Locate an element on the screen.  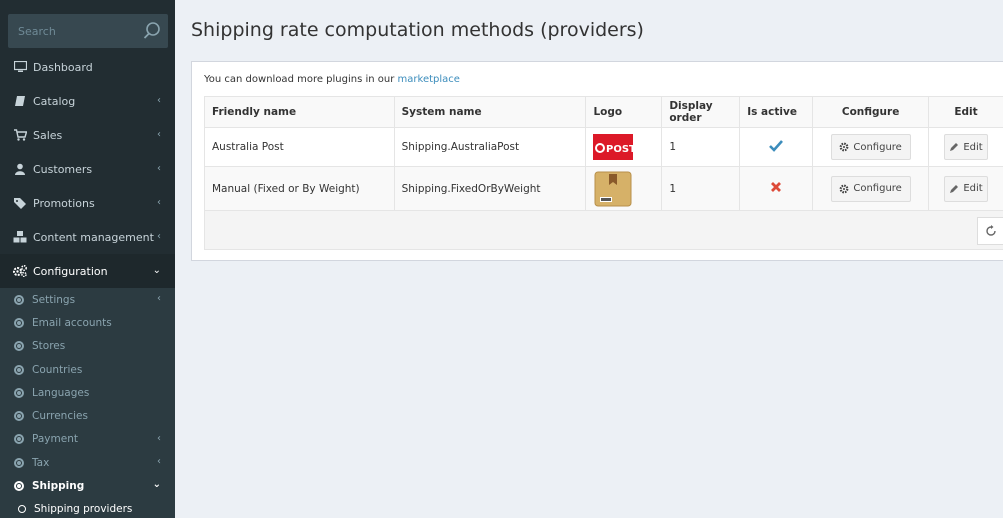
book-icon is located at coordinates (20, 101).